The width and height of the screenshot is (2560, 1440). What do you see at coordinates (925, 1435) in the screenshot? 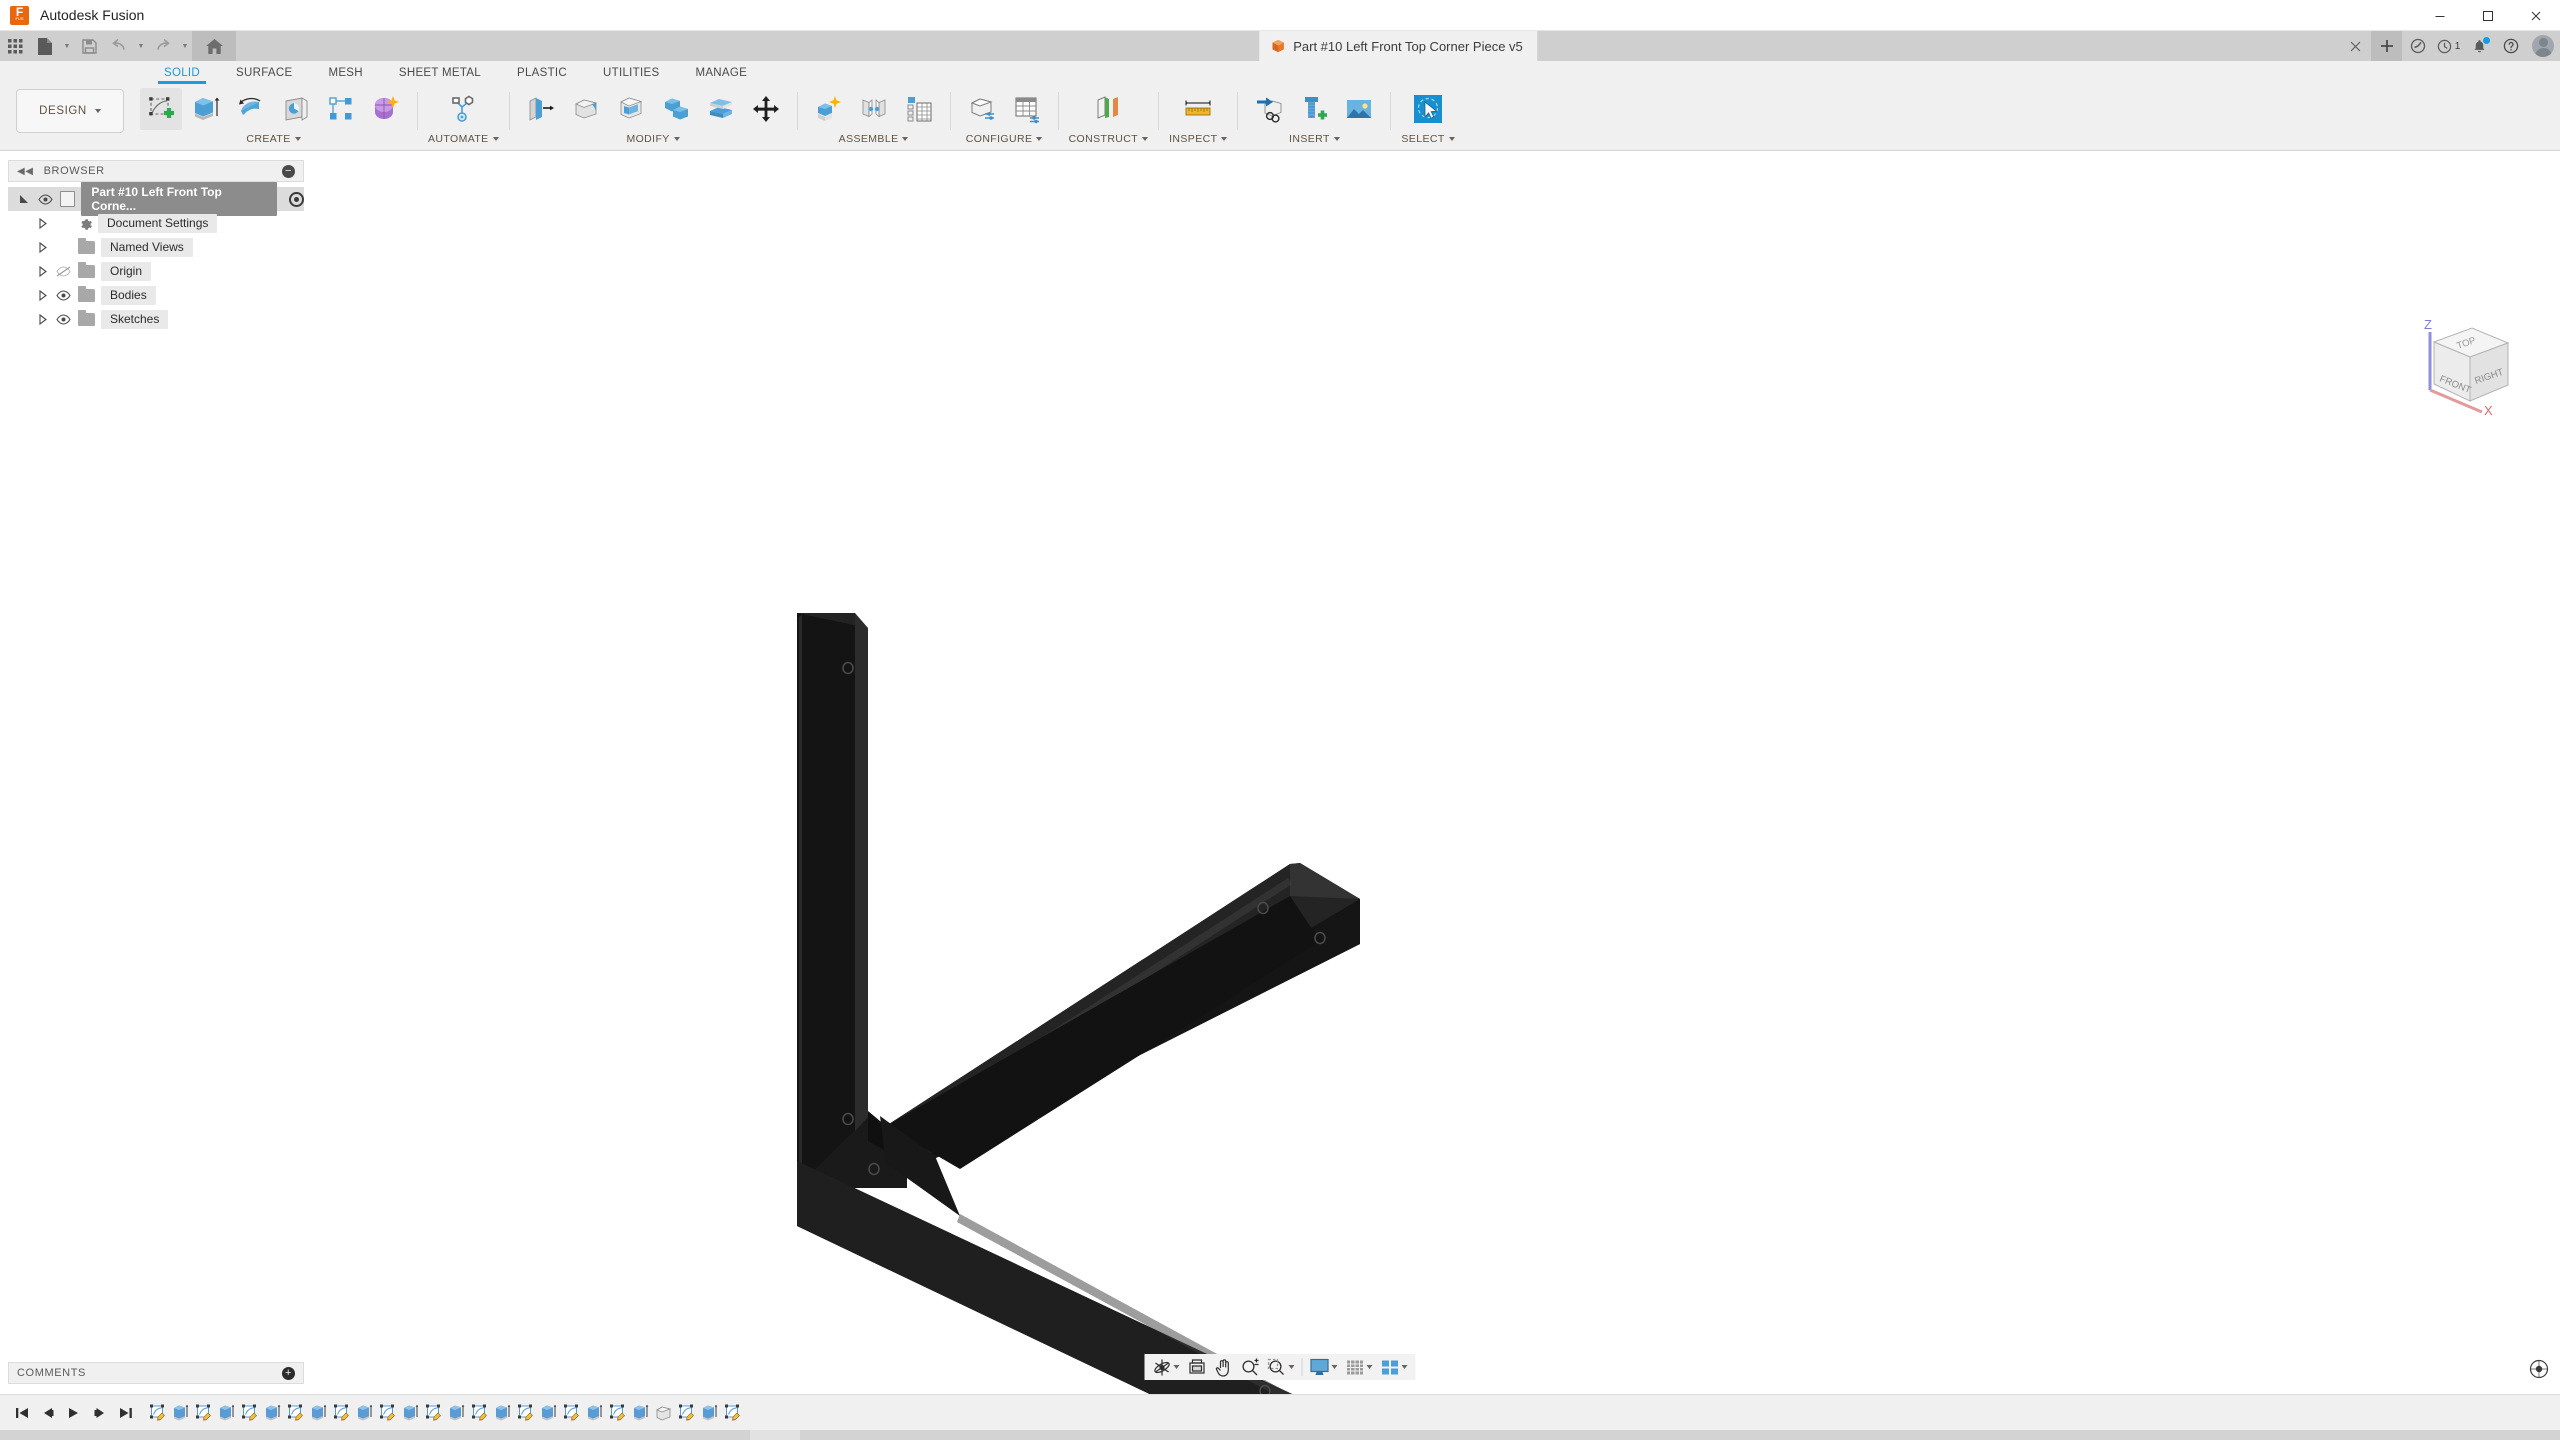
I see `taskbar-app-excel` at bounding box center [925, 1435].